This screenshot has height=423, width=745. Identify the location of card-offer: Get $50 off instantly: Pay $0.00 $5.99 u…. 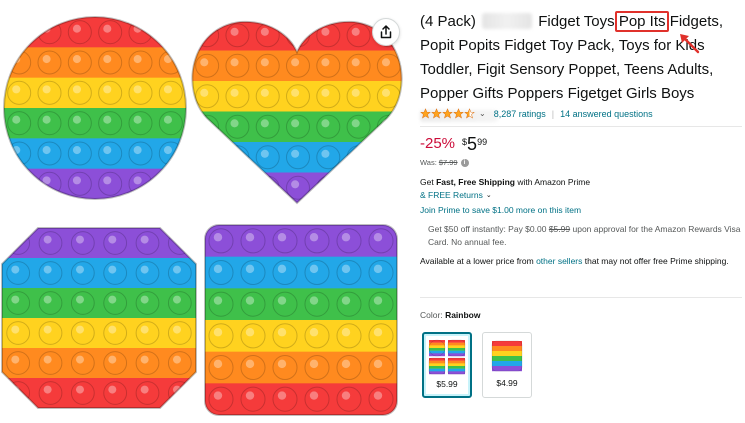
(581, 234).